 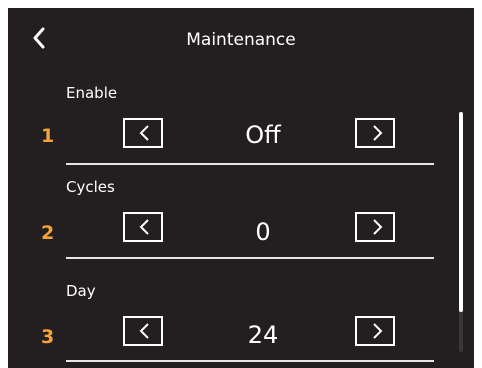 I want to click on setting-label: Day, so click(x=81, y=291).